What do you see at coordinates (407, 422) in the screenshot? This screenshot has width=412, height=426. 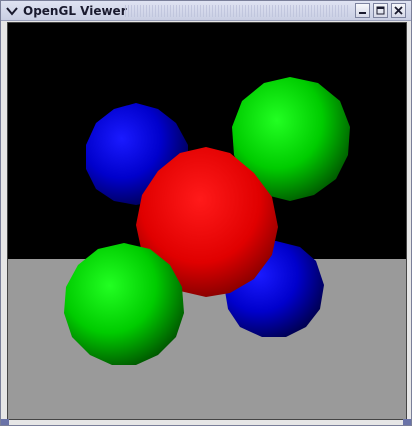 I see `resize-corner-right` at bounding box center [407, 422].